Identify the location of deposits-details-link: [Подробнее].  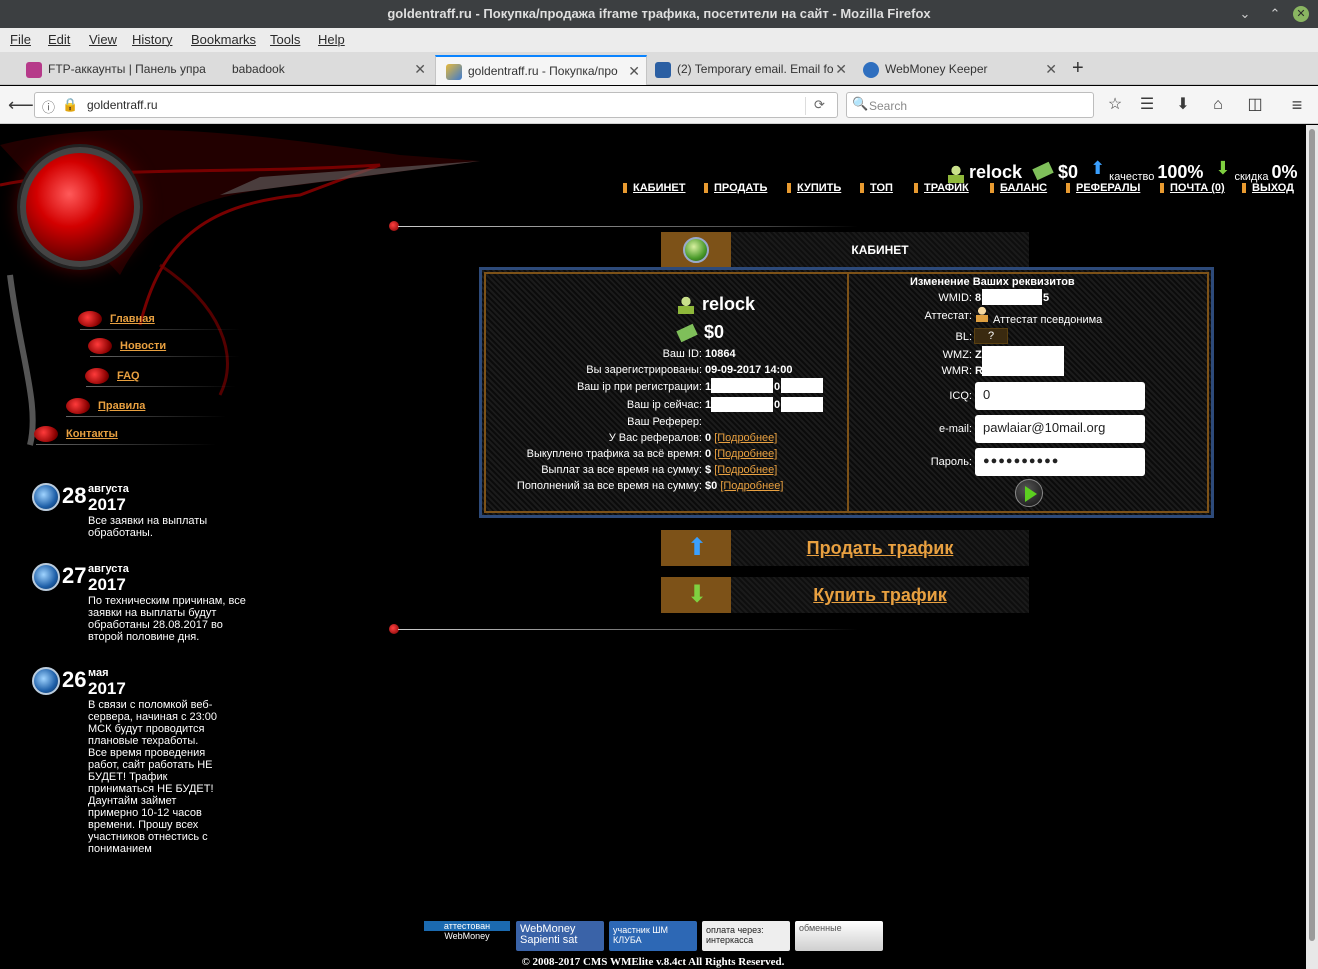
(751, 486).